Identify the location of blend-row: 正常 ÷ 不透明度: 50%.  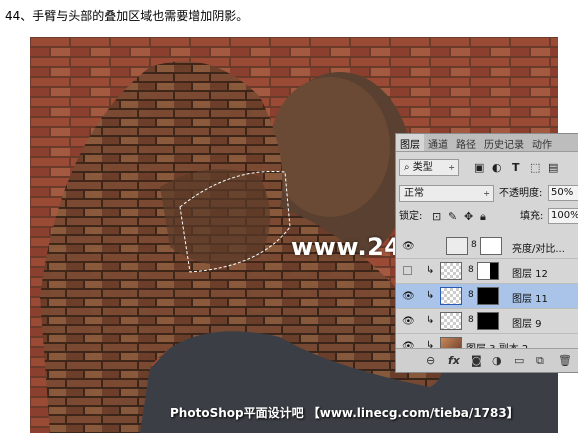
(487, 193).